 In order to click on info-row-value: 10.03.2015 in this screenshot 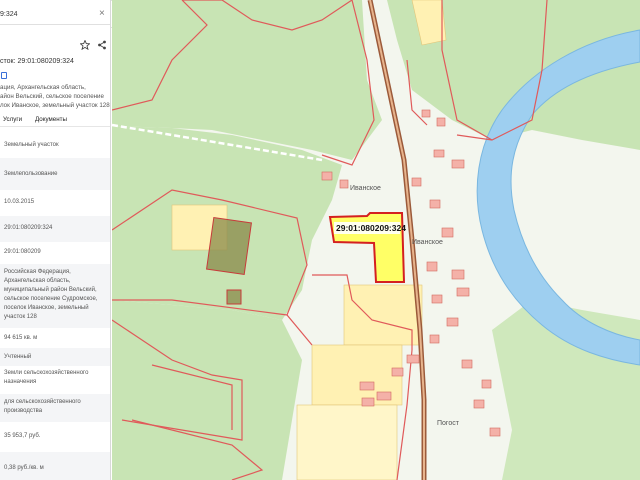, I will do `click(19, 202)`.